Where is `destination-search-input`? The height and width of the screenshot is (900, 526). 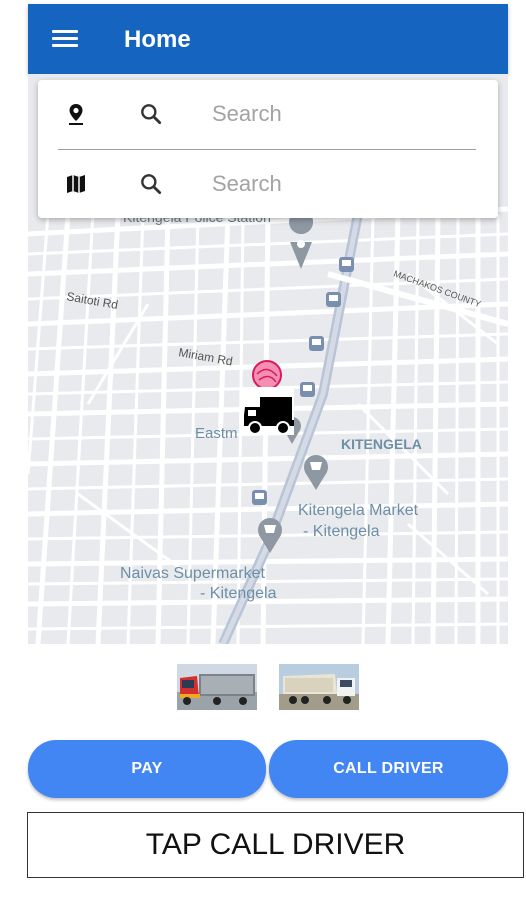
destination-search-input is located at coordinates (342, 184).